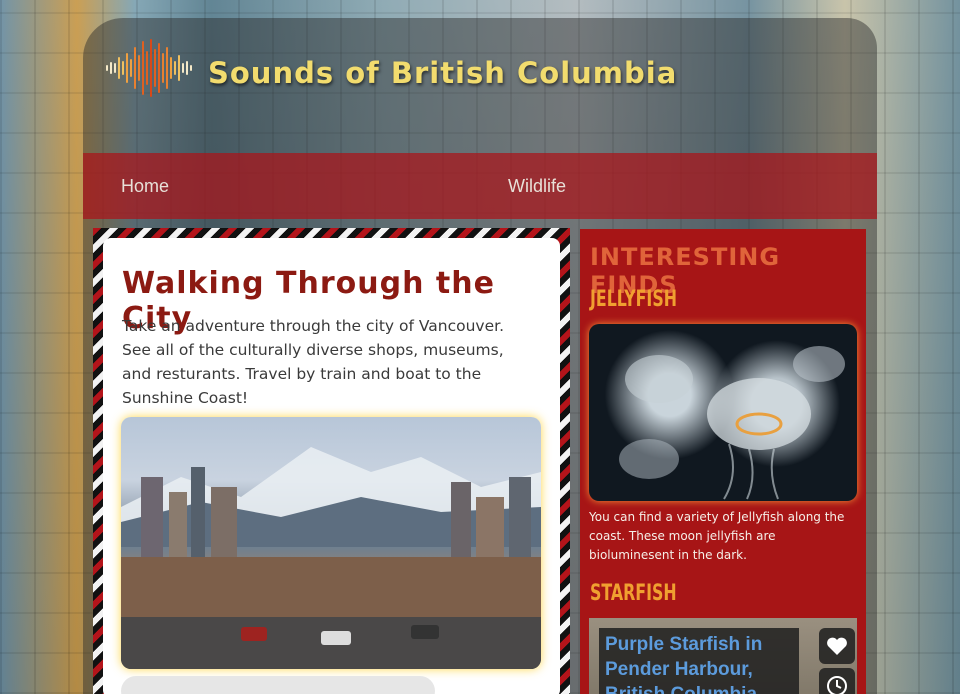  I want to click on sound-wave-logo-icon, so click(149, 68).